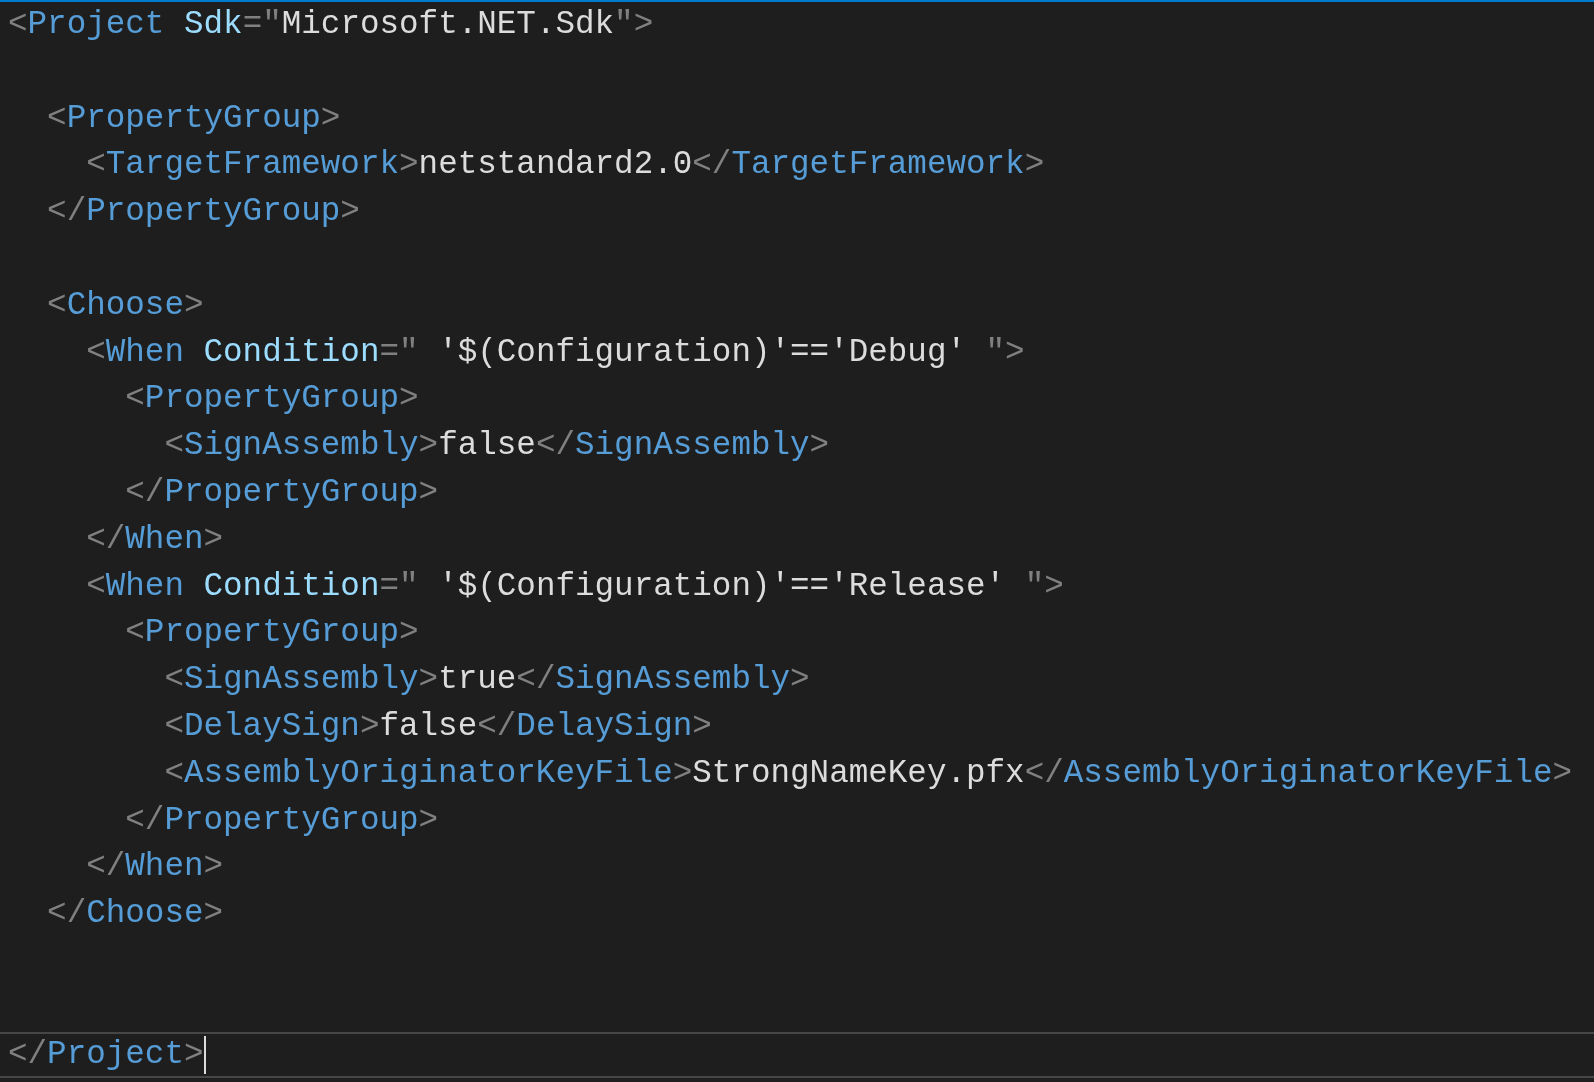  What do you see at coordinates (555, 352) in the screenshot?
I see `code-line: <When Condition=" '$(Configuration)'=='Debug' ">` at bounding box center [555, 352].